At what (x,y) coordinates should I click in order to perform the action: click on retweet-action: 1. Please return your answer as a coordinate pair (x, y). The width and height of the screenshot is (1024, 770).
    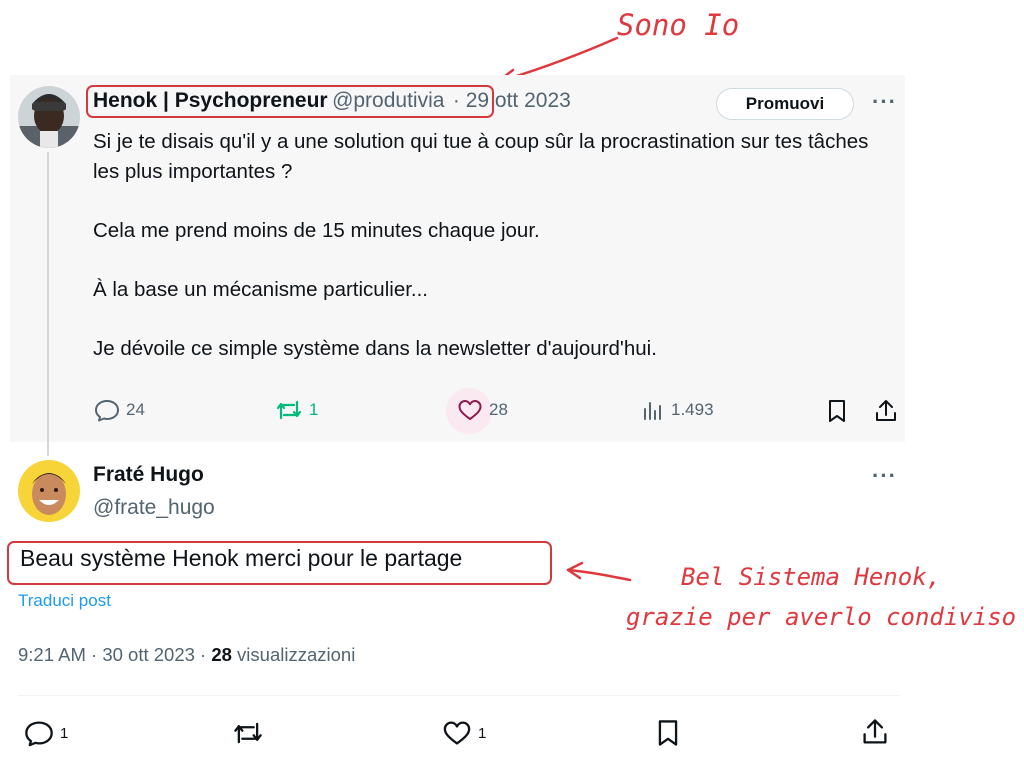
    Looking at the image, I should click on (296, 410).